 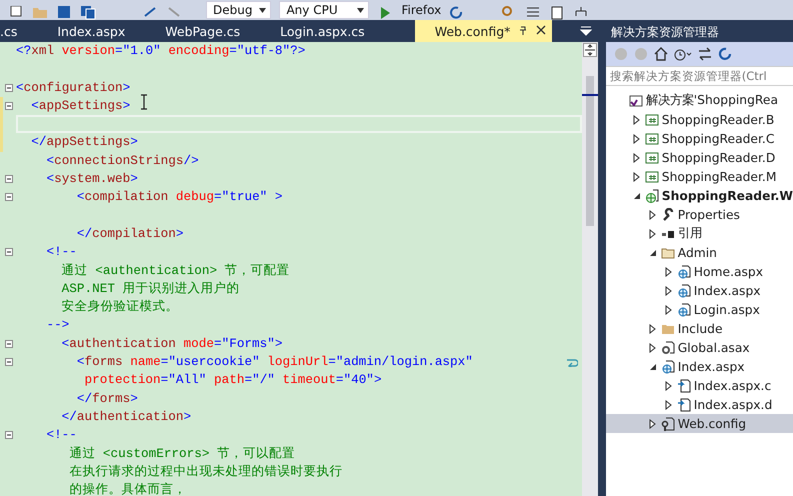 I want to click on history-icon, so click(x=683, y=54).